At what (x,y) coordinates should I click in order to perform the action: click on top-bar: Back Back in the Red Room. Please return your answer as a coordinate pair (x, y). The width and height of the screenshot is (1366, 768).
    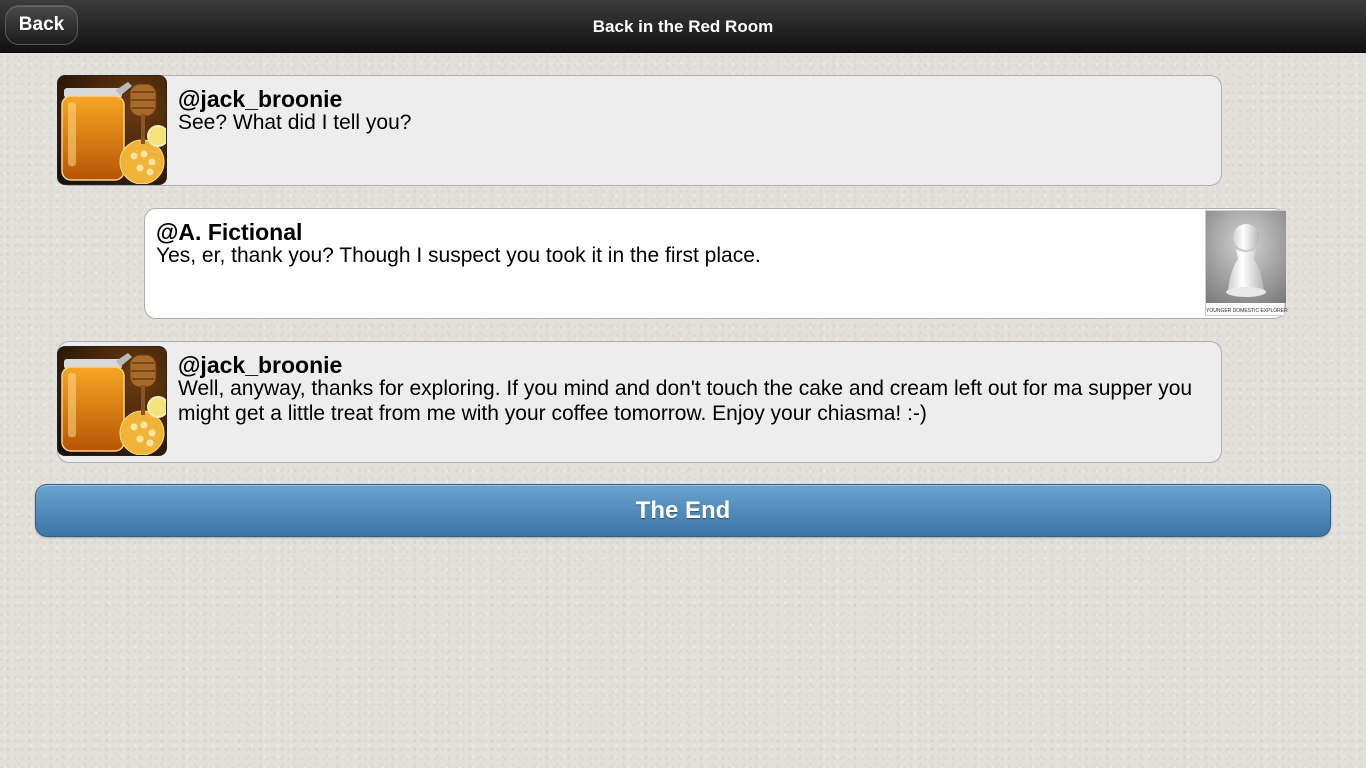
    Looking at the image, I should click on (683, 26).